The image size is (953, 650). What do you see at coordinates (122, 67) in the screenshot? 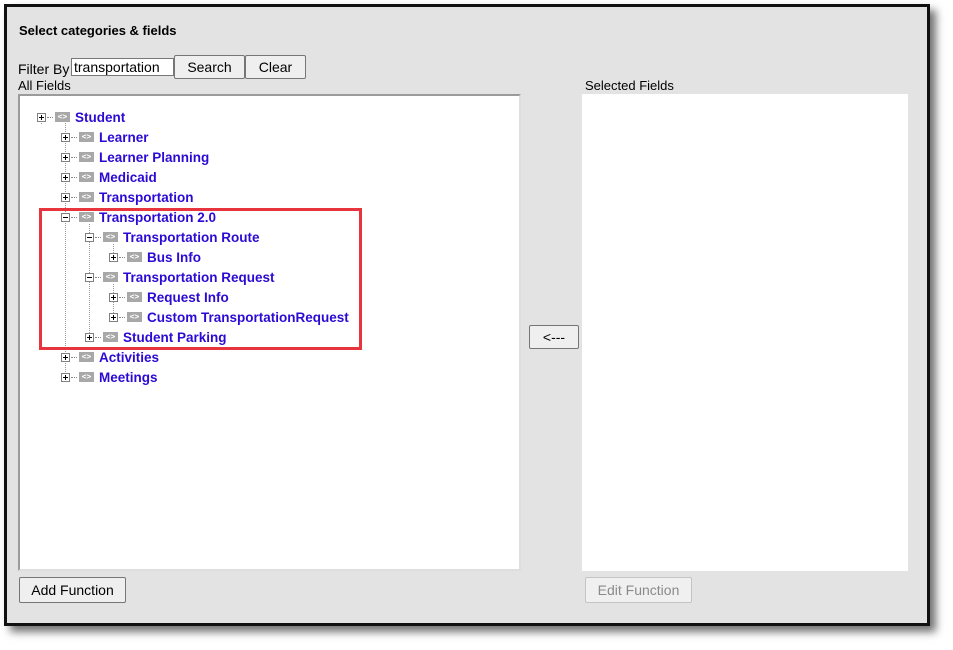
I see `filter-input` at bounding box center [122, 67].